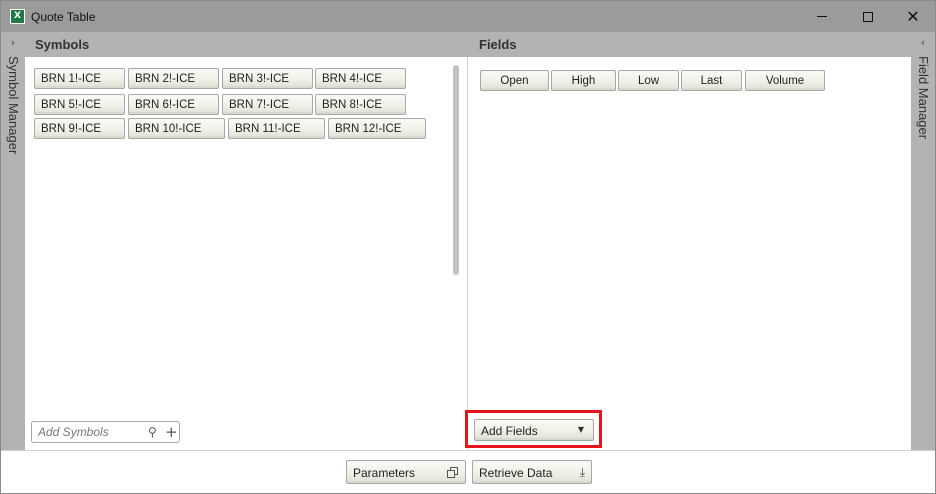  What do you see at coordinates (173, 78) in the screenshot?
I see `symbol-chip: BRN 2!-ICE` at bounding box center [173, 78].